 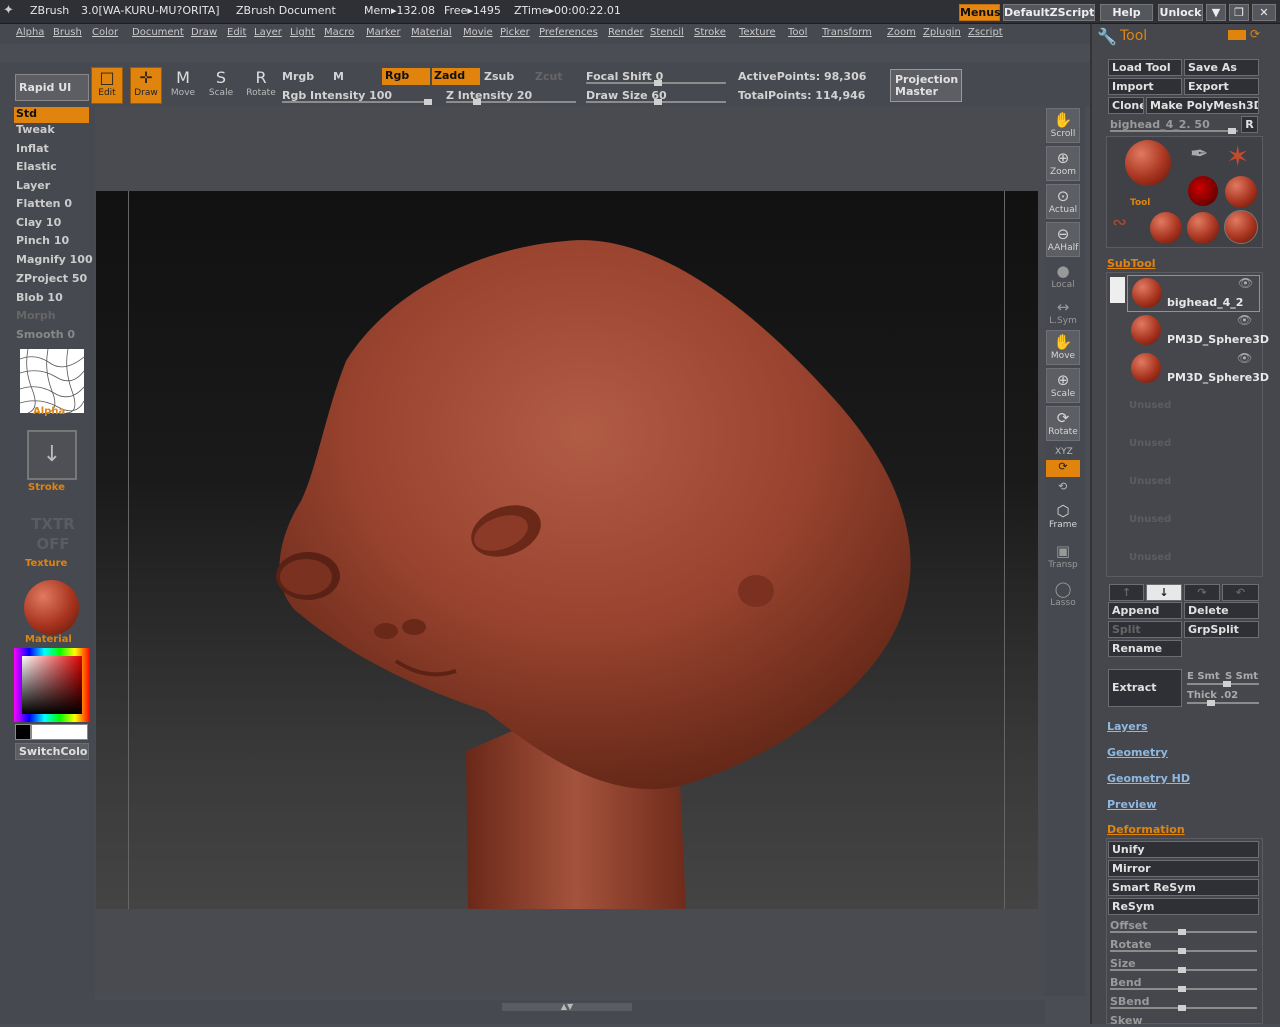 I want to click on secondary-color-swatch, so click(x=23, y=732).